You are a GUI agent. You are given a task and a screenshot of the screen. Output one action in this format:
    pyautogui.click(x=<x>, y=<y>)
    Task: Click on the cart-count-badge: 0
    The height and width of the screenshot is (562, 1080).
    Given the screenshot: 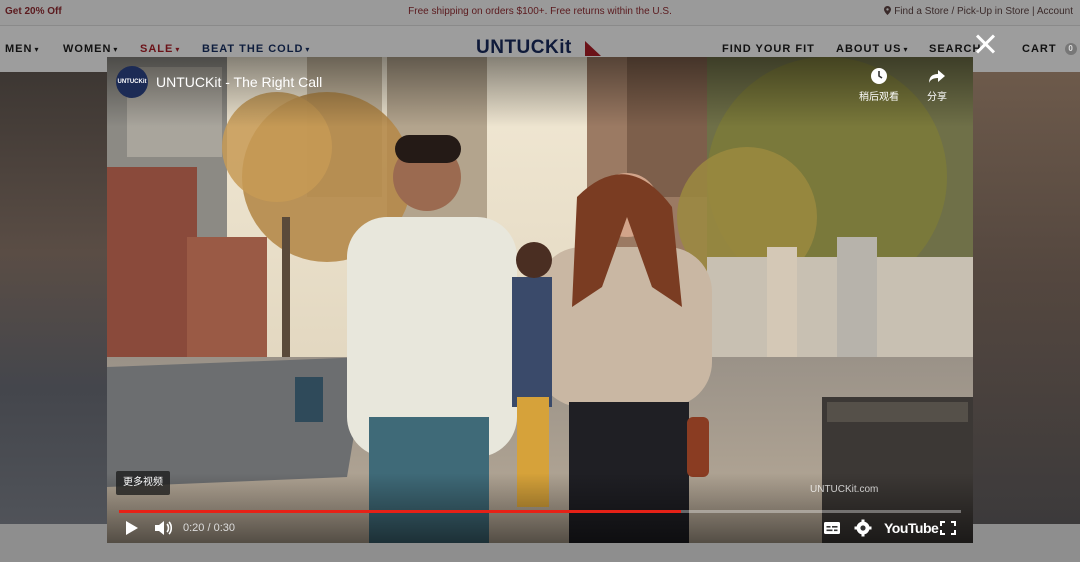 What is the action you would take?
    pyautogui.click(x=1070, y=49)
    